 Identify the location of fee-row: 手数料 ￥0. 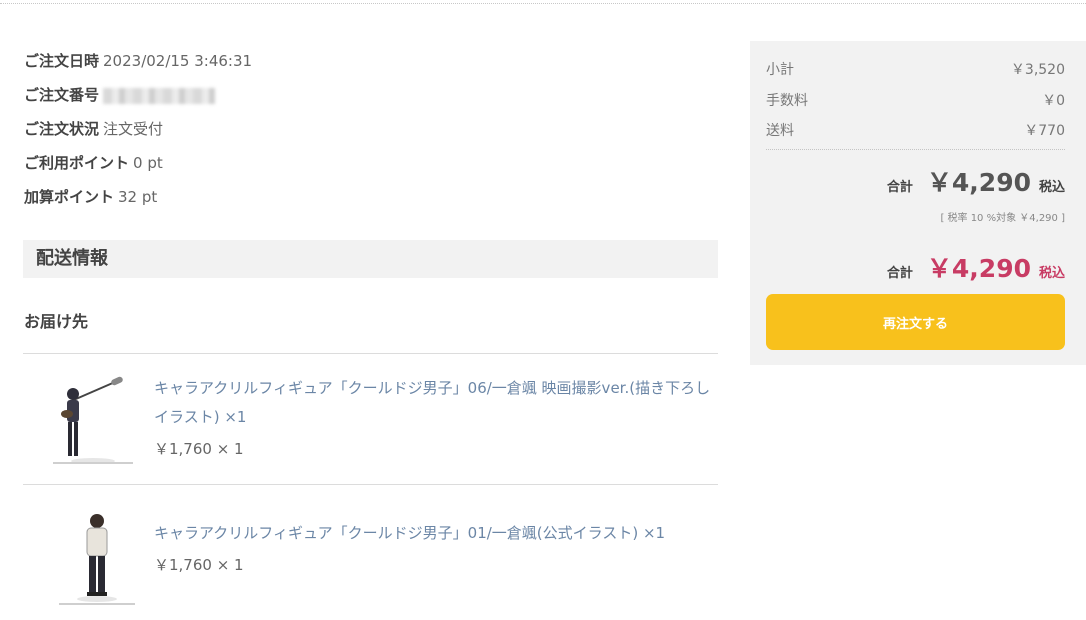
(915, 100).